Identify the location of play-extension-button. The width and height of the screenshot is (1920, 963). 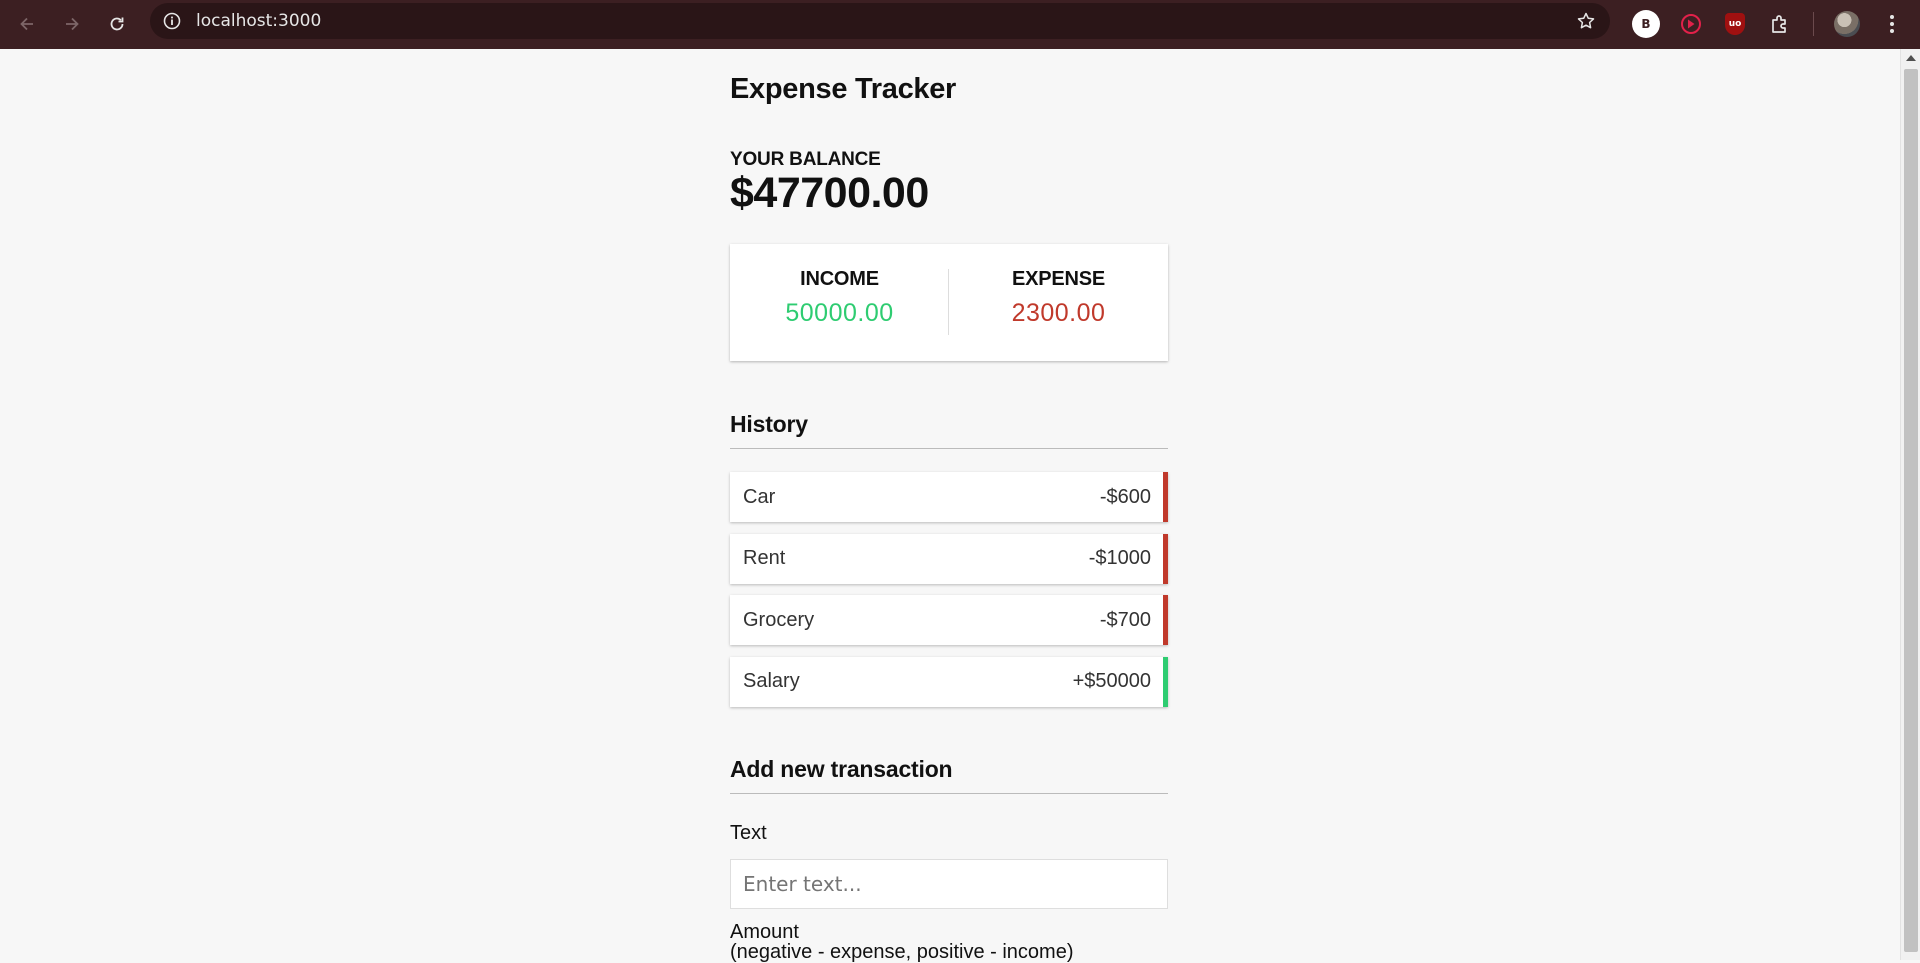
(1691, 24).